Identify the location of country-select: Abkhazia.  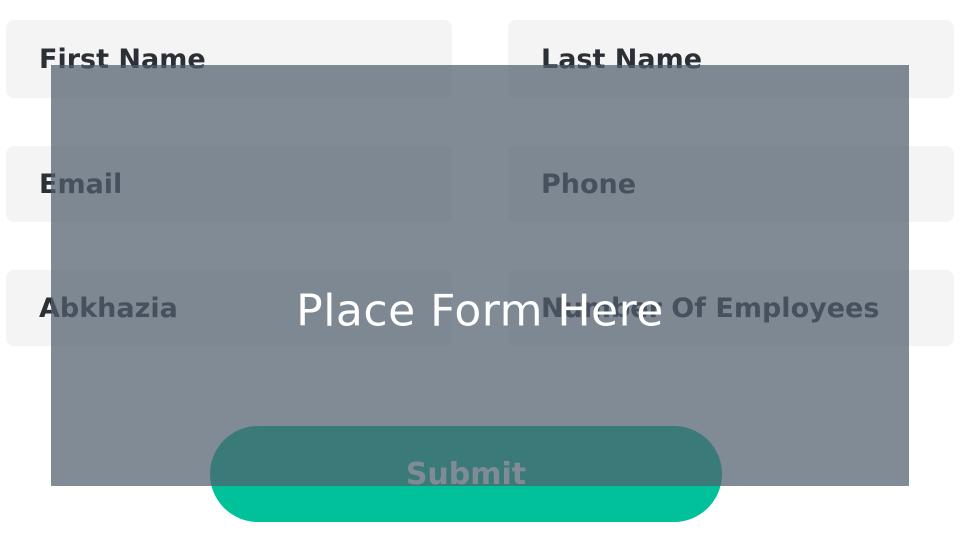
(229, 308).